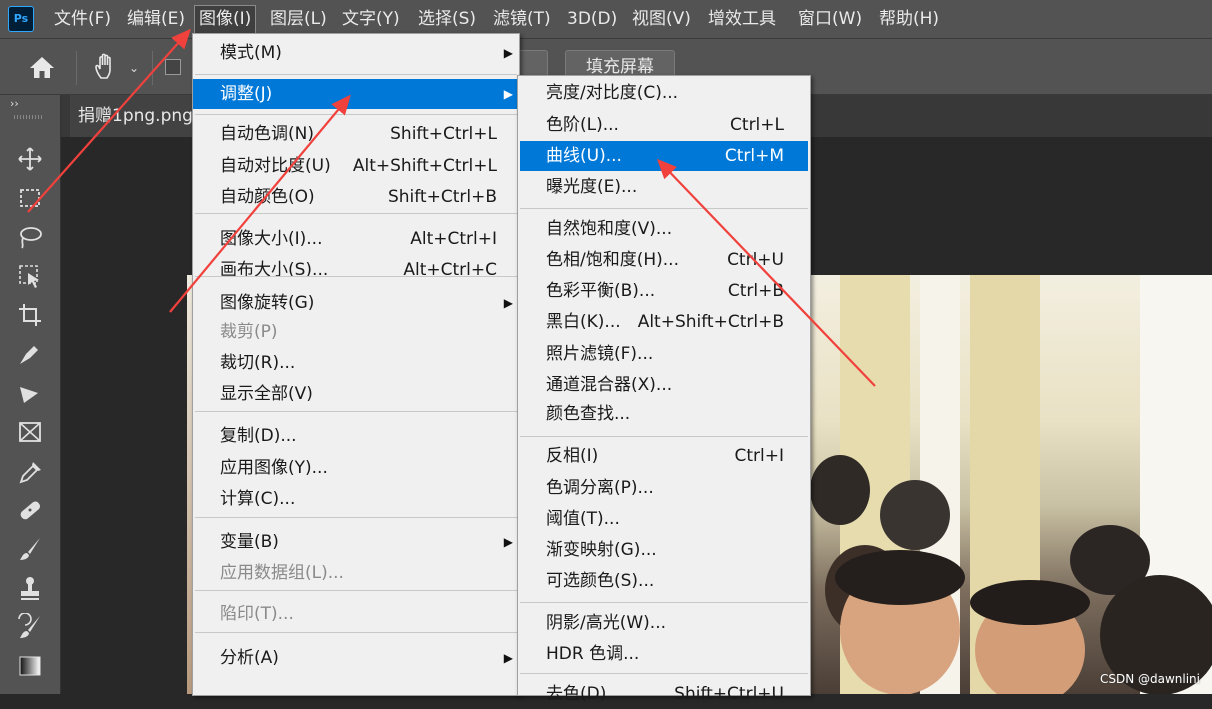  What do you see at coordinates (30, 393) in the screenshot?
I see `slice-icon` at bounding box center [30, 393].